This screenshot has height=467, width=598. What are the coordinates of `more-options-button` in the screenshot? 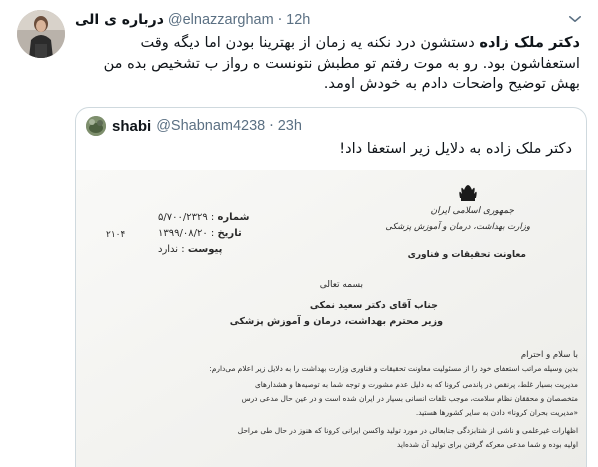 It's located at (575, 19).